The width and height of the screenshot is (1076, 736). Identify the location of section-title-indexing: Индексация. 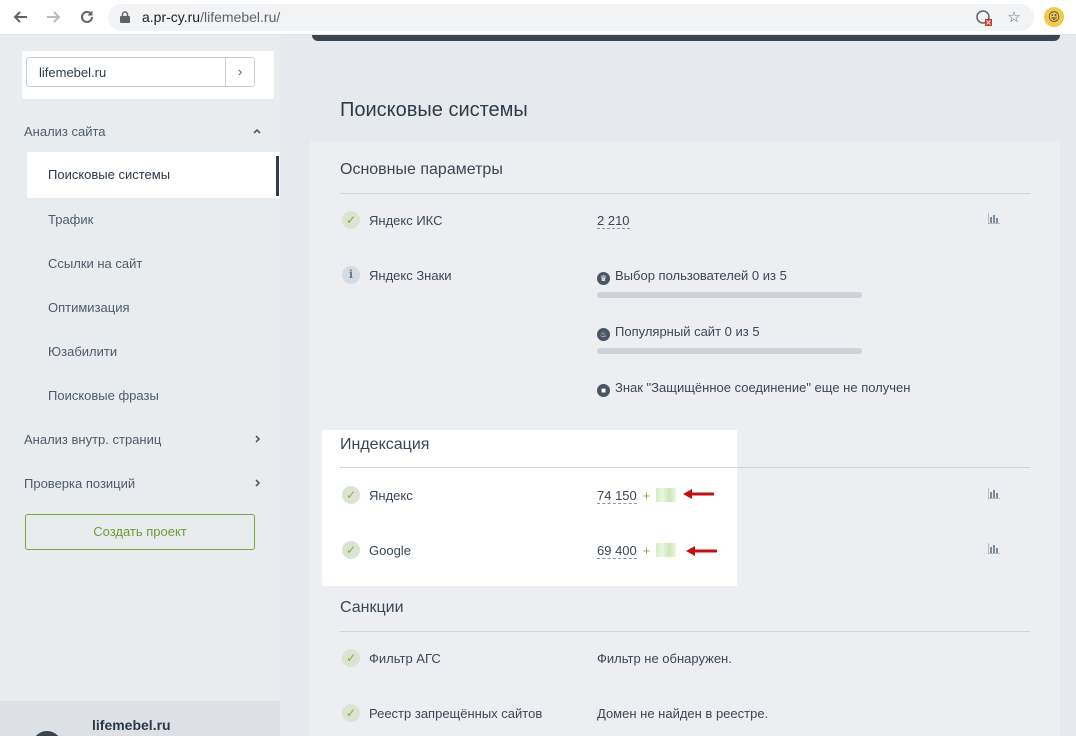
(385, 444).